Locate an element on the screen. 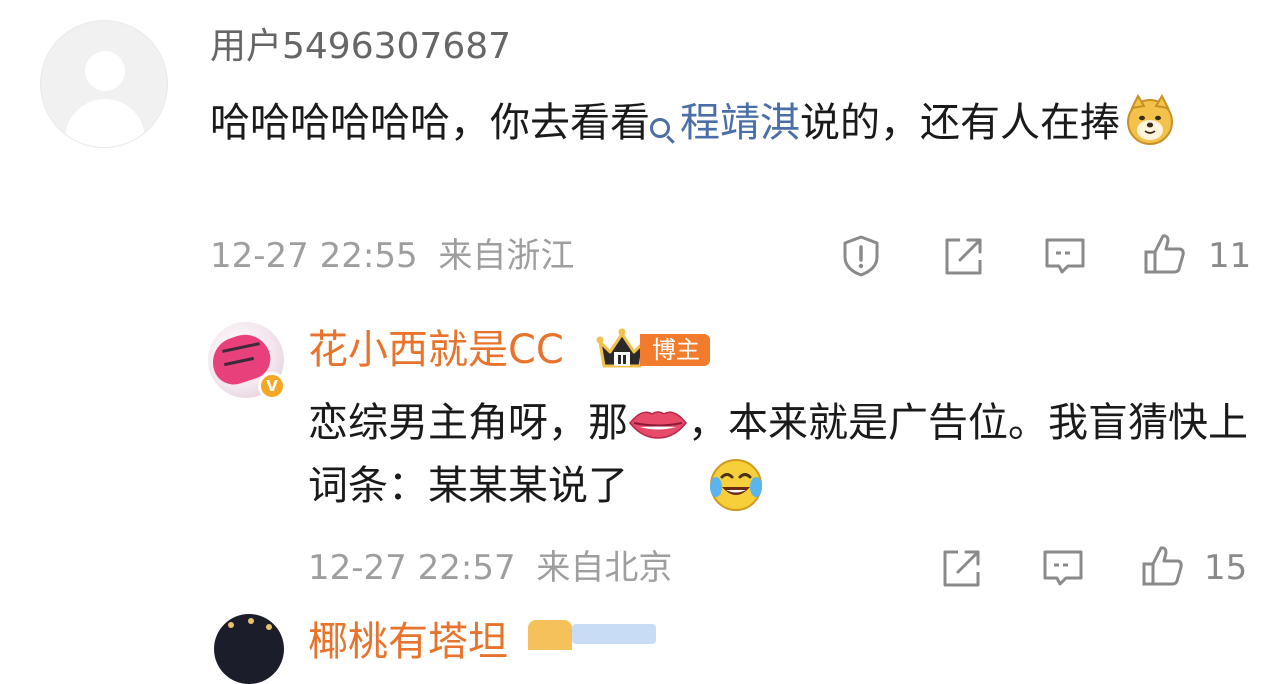 Image resolution: width=1284 pixels, height=684 pixels. comment-text: 恋综男主角呀，那 ，本来就是广告位。我盲猜快上词条：某某某说了 is located at coordinates (783, 455).